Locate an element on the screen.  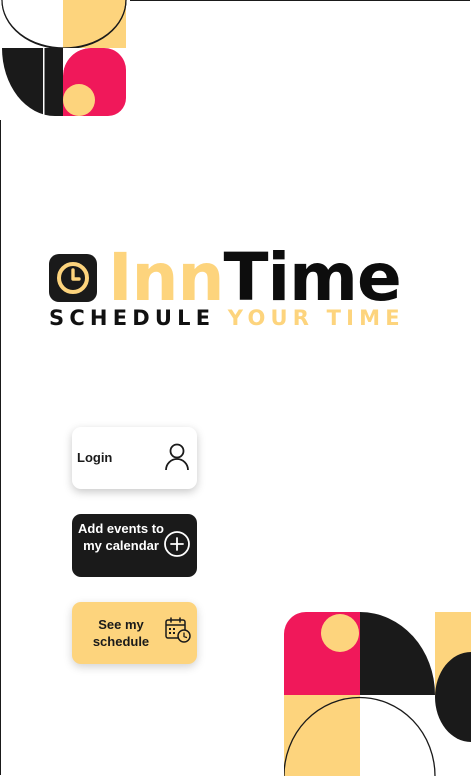
app-logo: InnTime SCHEDULE YOUR TIME is located at coordinates (238, 286).